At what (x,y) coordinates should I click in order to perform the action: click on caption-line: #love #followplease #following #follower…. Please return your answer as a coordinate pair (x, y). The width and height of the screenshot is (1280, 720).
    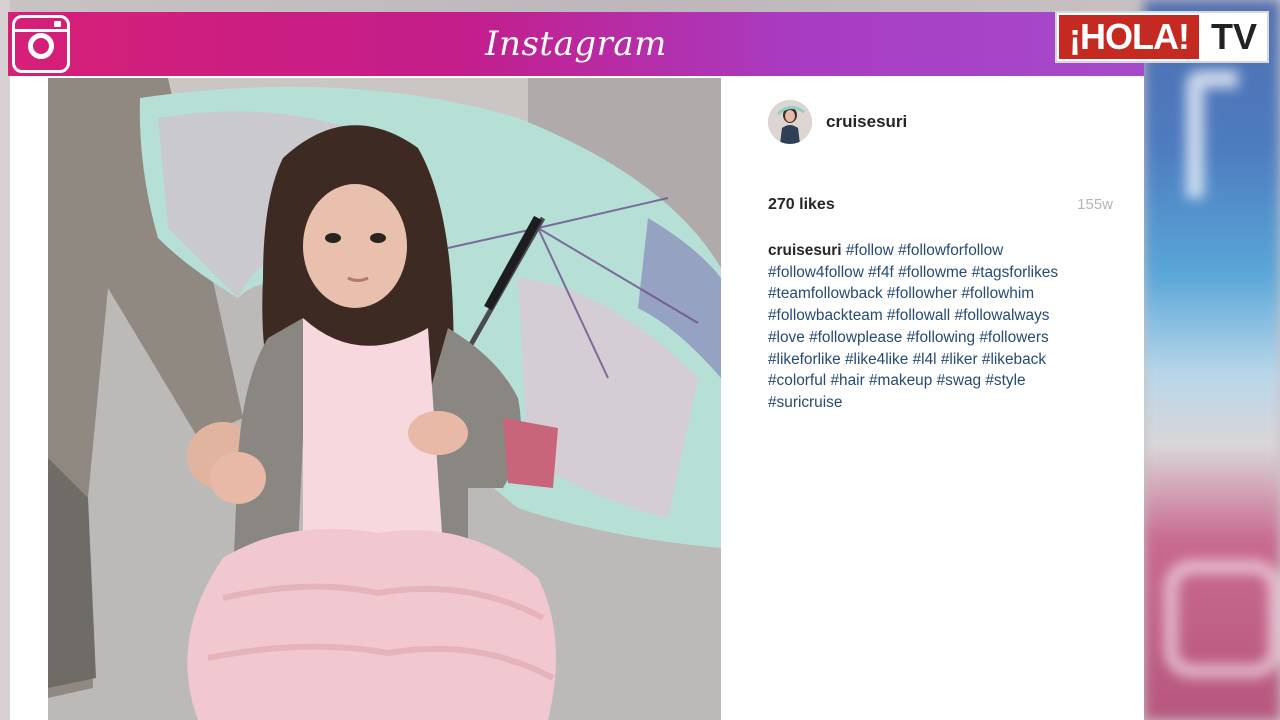
    Looking at the image, I should click on (948, 338).